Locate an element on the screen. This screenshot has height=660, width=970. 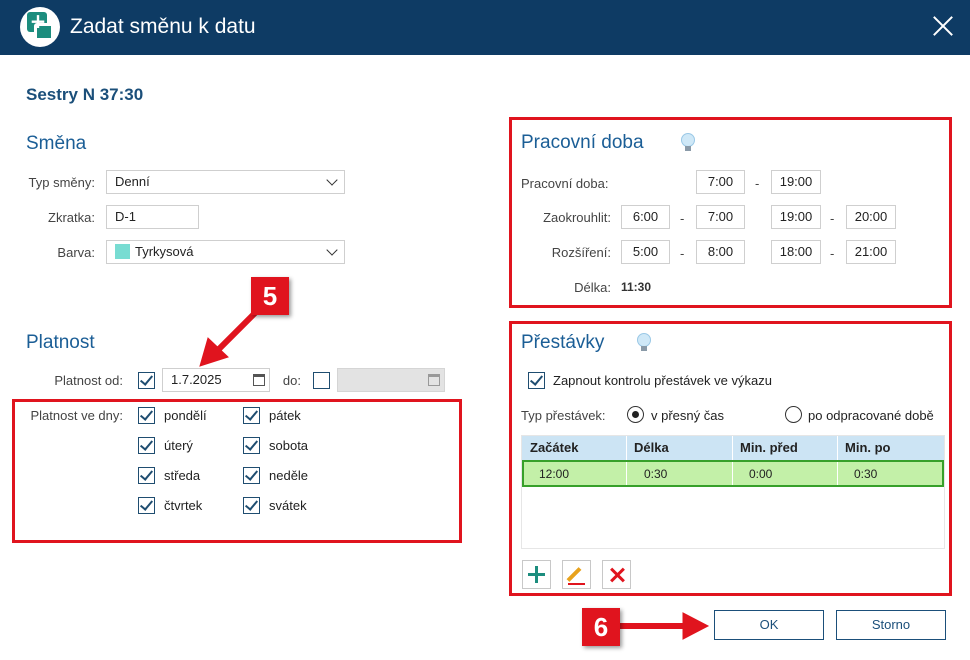
callout-6: 6 is located at coordinates (601, 627).